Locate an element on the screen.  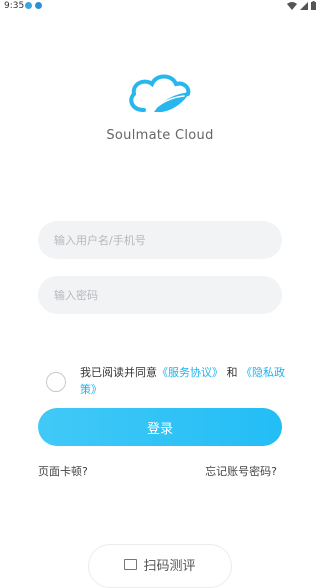
status-icons is located at coordinates (301, 5).